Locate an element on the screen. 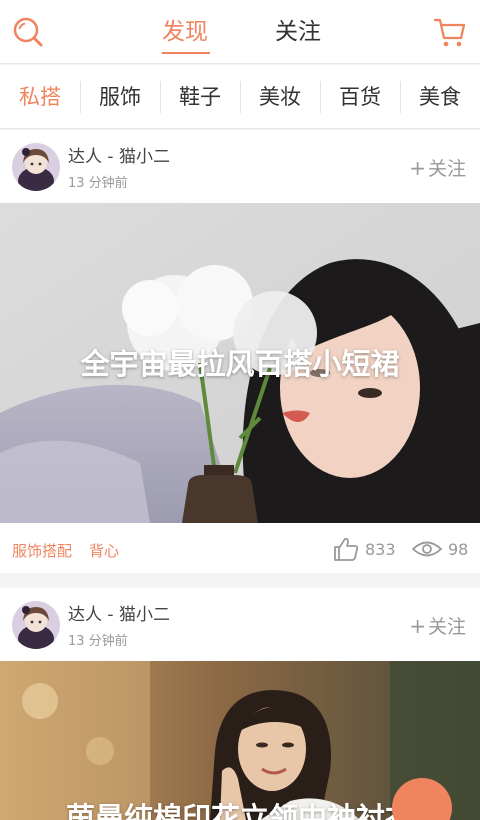 Image resolution: width=480 pixels, height=820 pixels. post-tag: 背心 is located at coordinates (104, 550).